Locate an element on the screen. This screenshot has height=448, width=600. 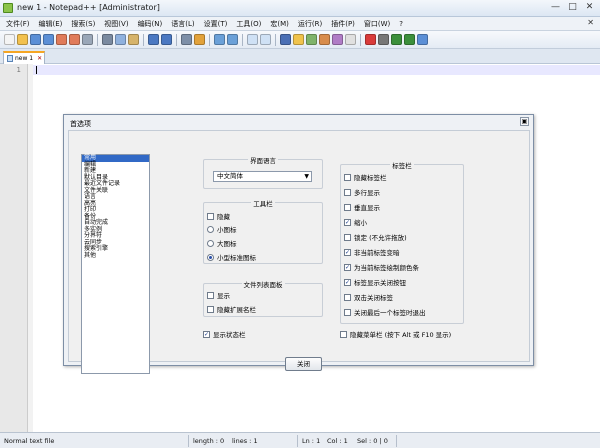
tab-new-1: new 1 ✕ is located at coordinates (24, 57).